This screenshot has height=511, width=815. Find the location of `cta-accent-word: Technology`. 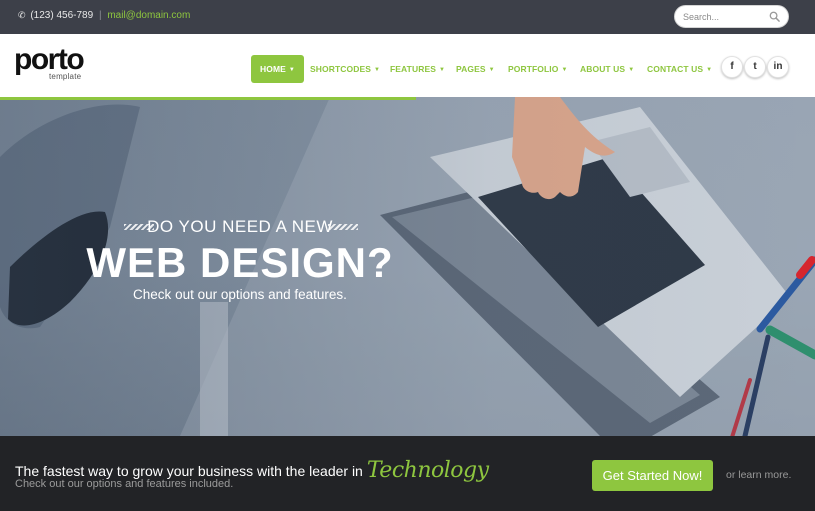

cta-accent-word: Technology is located at coordinates (427, 470).